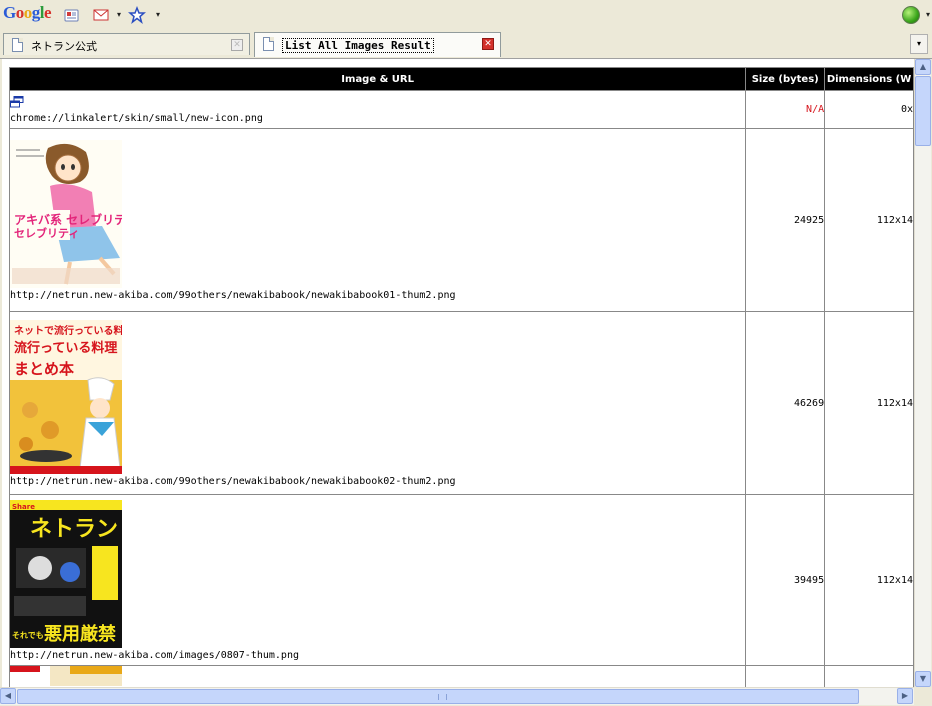  Describe the element at coordinates (72, 15) in the screenshot. I see `news-icon` at that location.